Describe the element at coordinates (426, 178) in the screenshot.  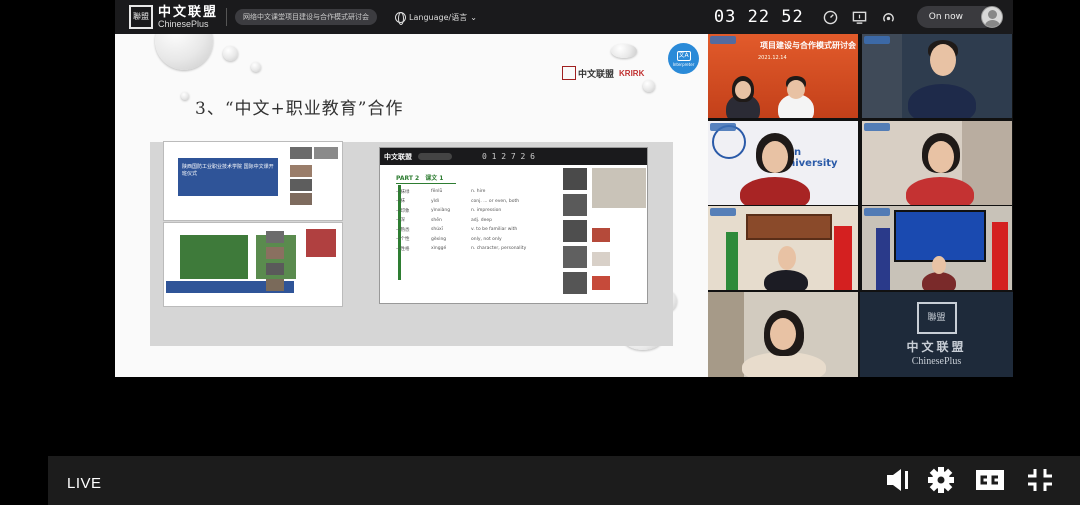
I see `vocabulary-title: PART 2 课文 1` at that location.